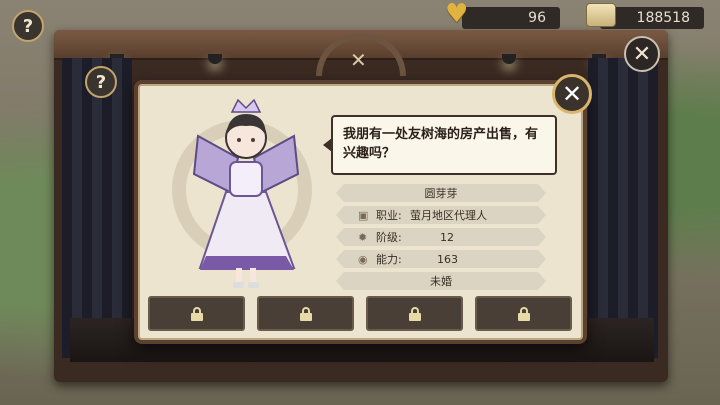  I want to click on character-name: 圆芽芽, so click(441, 193).